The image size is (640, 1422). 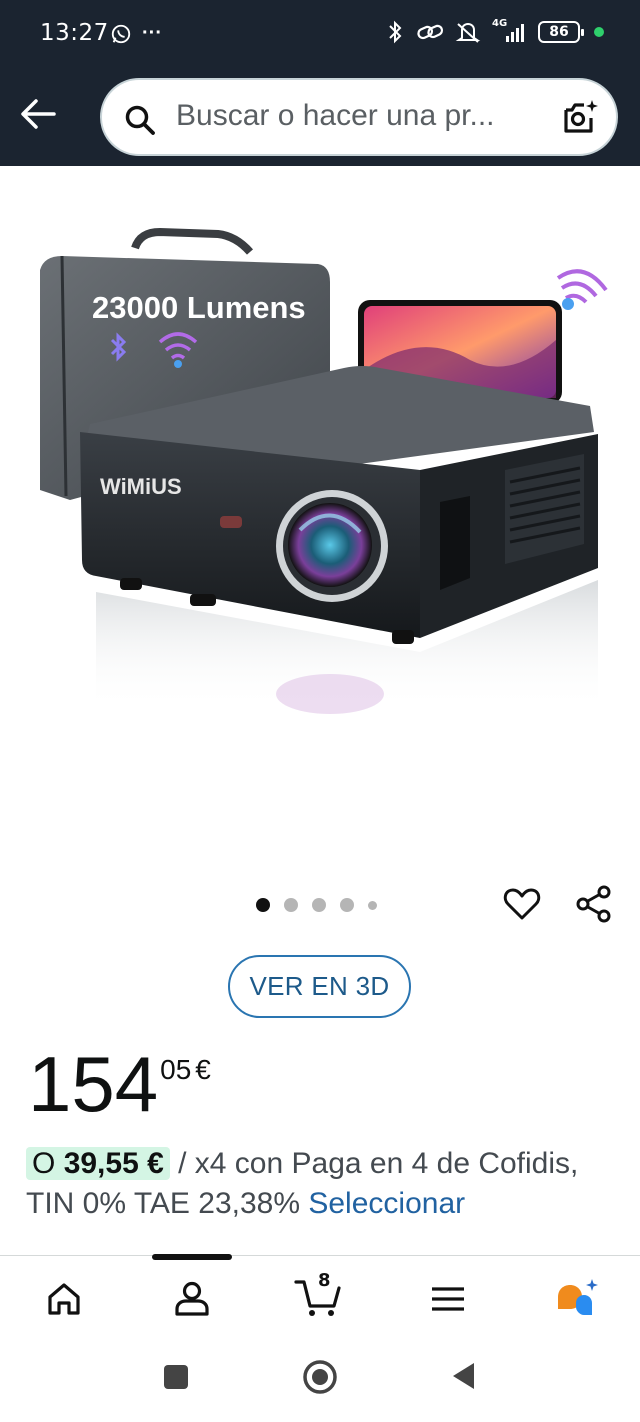 What do you see at coordinates (141, 486) in the screenshot?
I see `brand-logo: WiMiUS` at bounding box center [141, 486].